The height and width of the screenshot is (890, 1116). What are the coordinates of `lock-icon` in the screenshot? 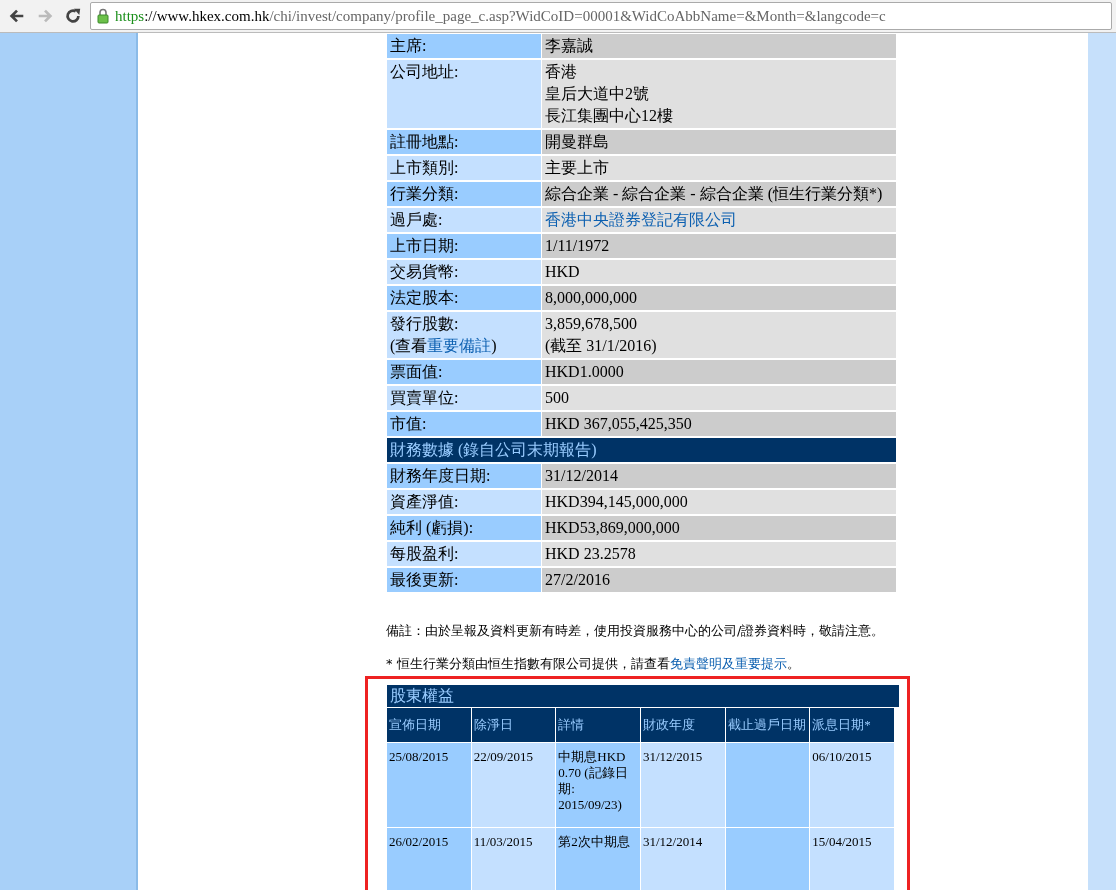 It's located at (103, 16).